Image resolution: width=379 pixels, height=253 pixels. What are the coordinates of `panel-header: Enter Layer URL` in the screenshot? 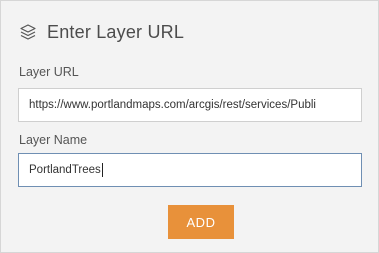 It's located at (101, 32).